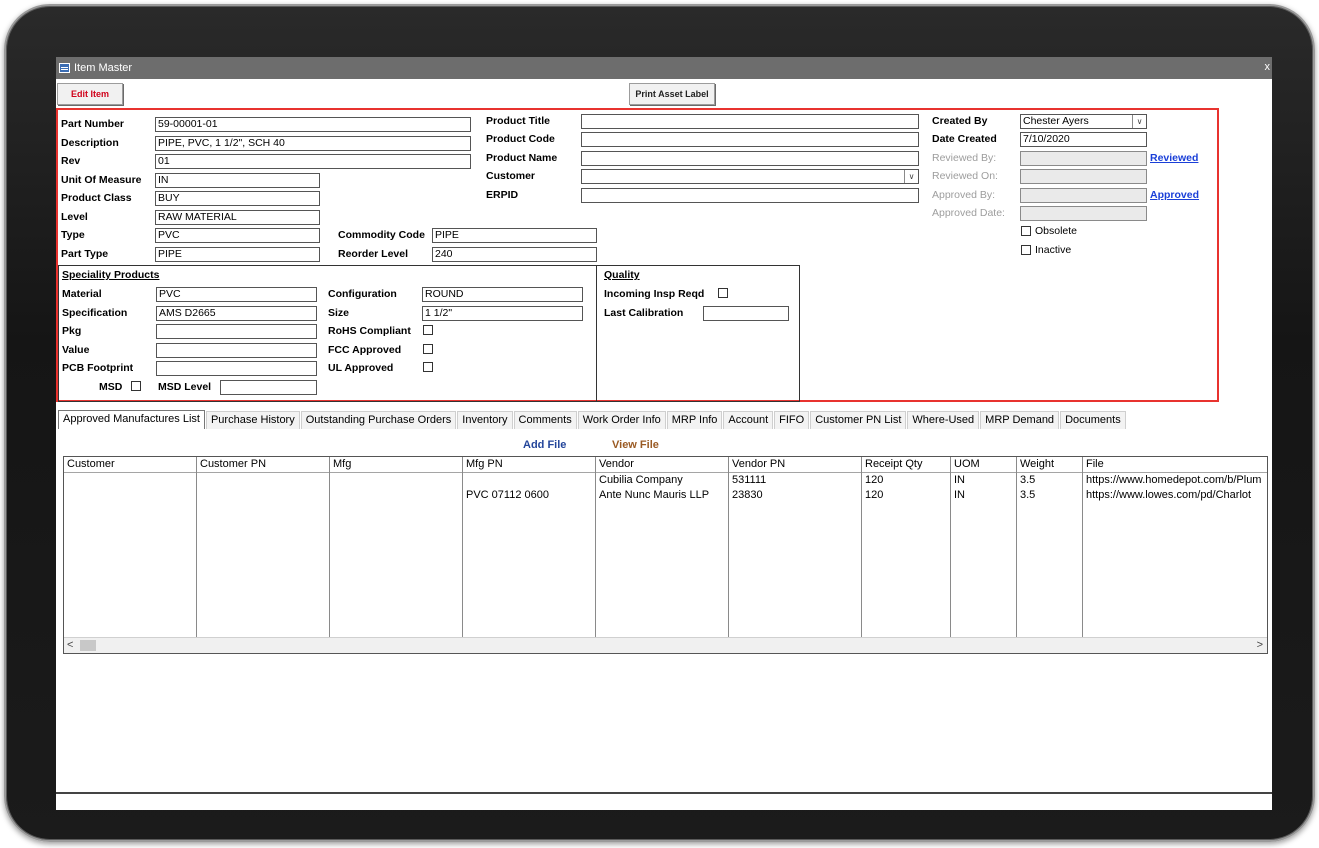  I want to click on date-created-field: 7/10/2020, so click(1083, 139).